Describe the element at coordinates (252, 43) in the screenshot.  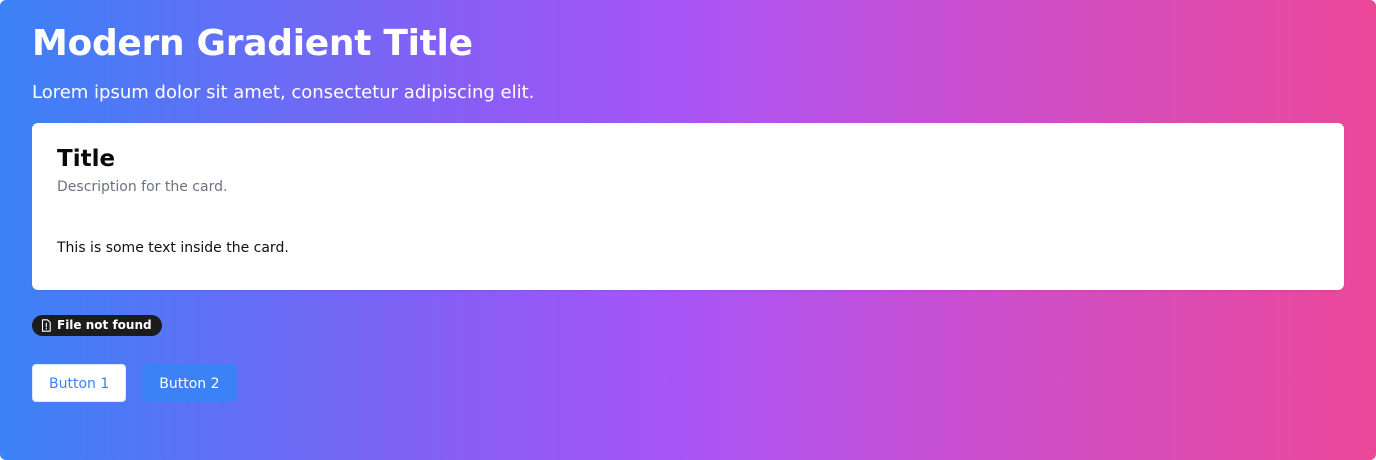
I see `page-title: Modern Gradient Title` at that location.